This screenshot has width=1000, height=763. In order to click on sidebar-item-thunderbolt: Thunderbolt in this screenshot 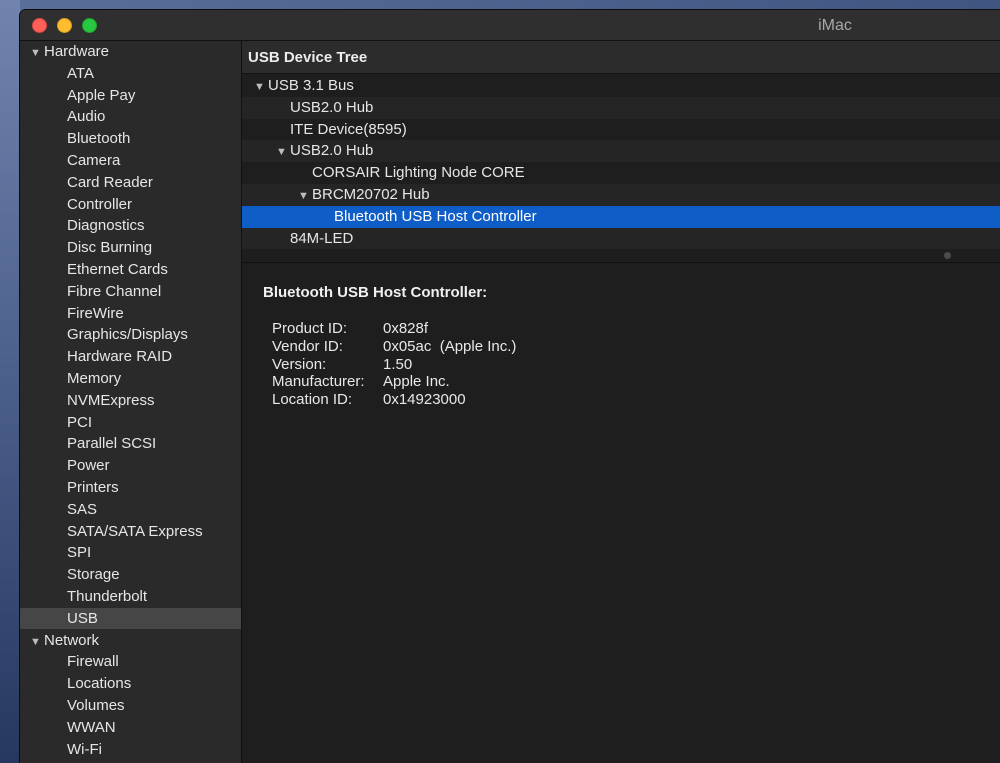, I will do `click(130, 596)`.